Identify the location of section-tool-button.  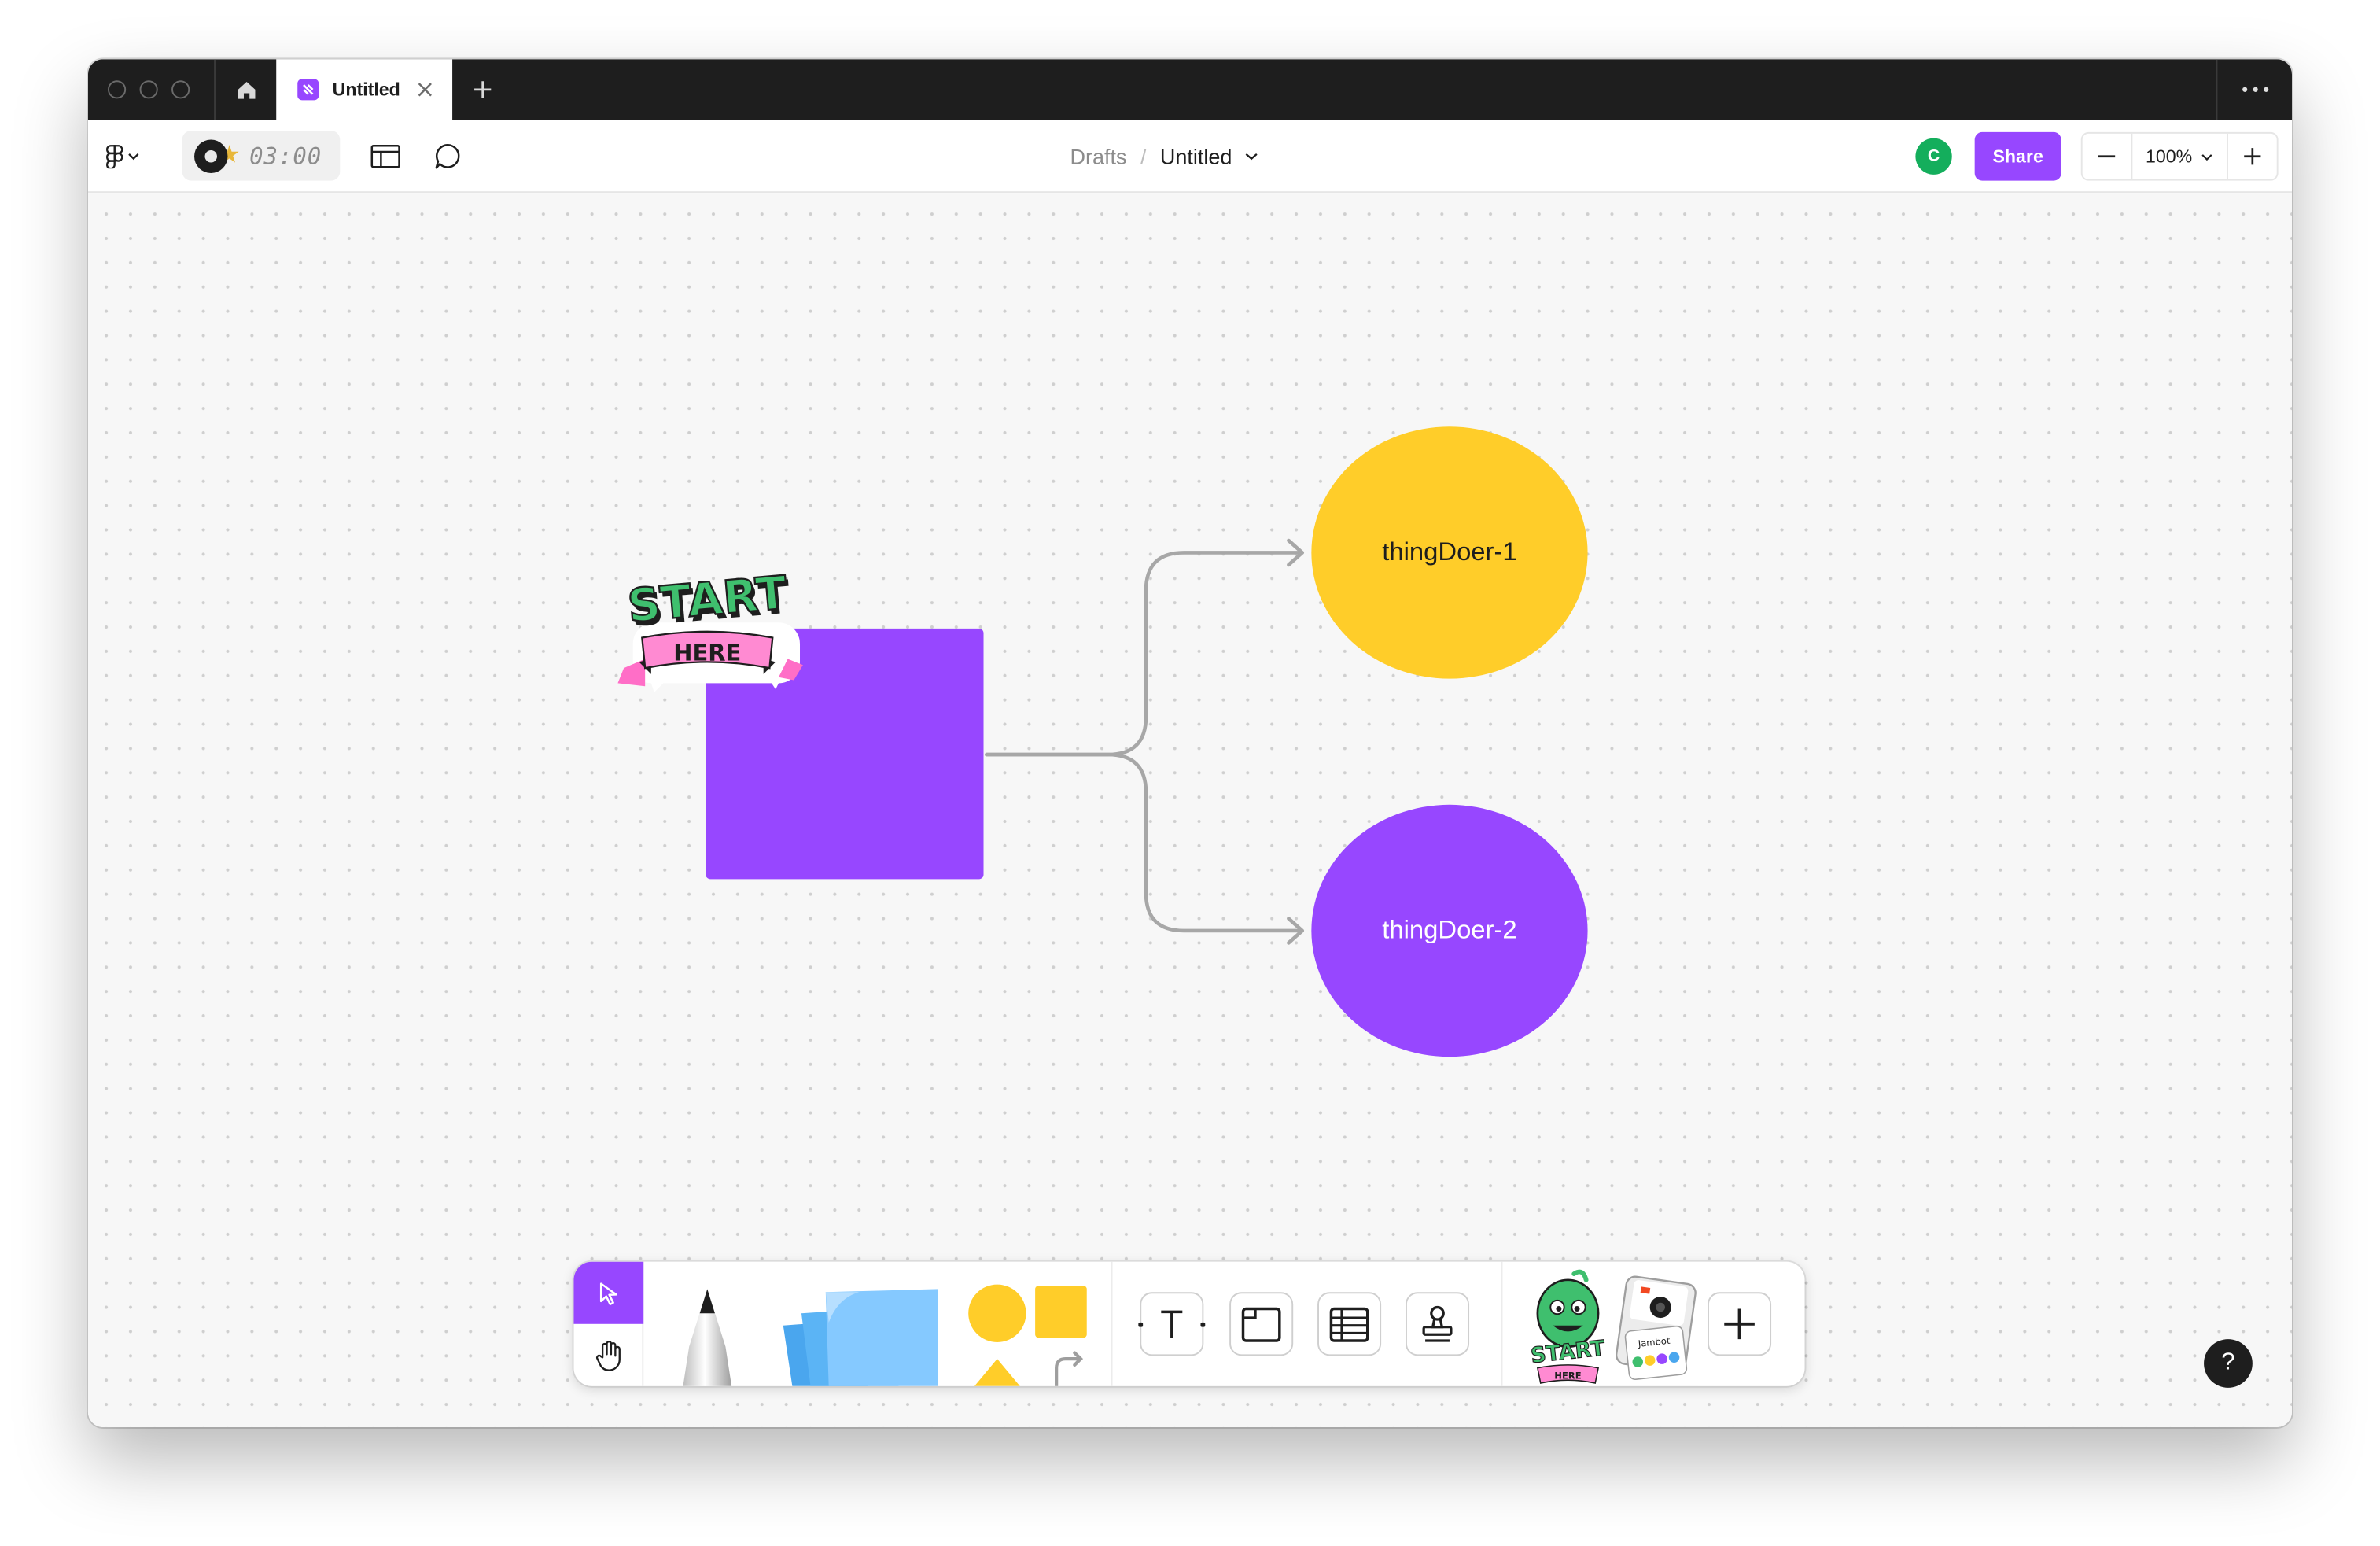
(1261, 1324).